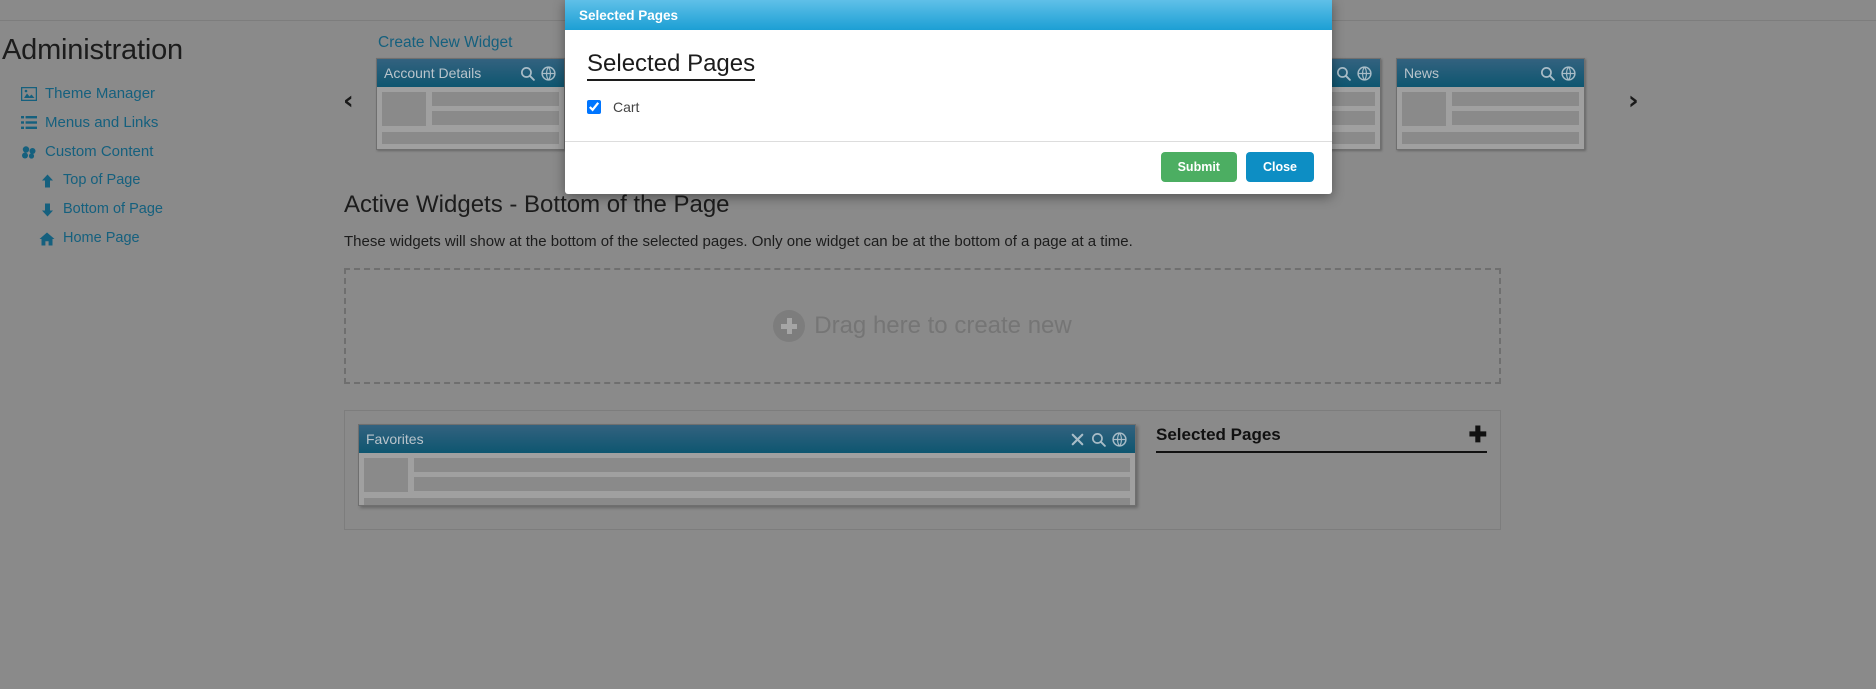  Describe the element at coordinates (626, 107) in the screenshot. I see `page-checkbox-label: Cart` at that location.